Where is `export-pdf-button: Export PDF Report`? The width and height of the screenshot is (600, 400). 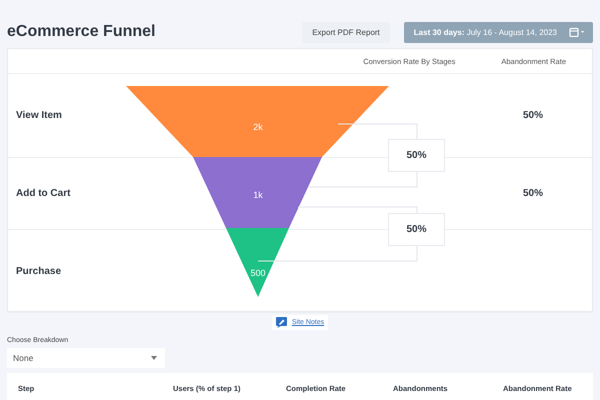 export-pdf-button: Export PDF Report is located at coordinates (346, 32).